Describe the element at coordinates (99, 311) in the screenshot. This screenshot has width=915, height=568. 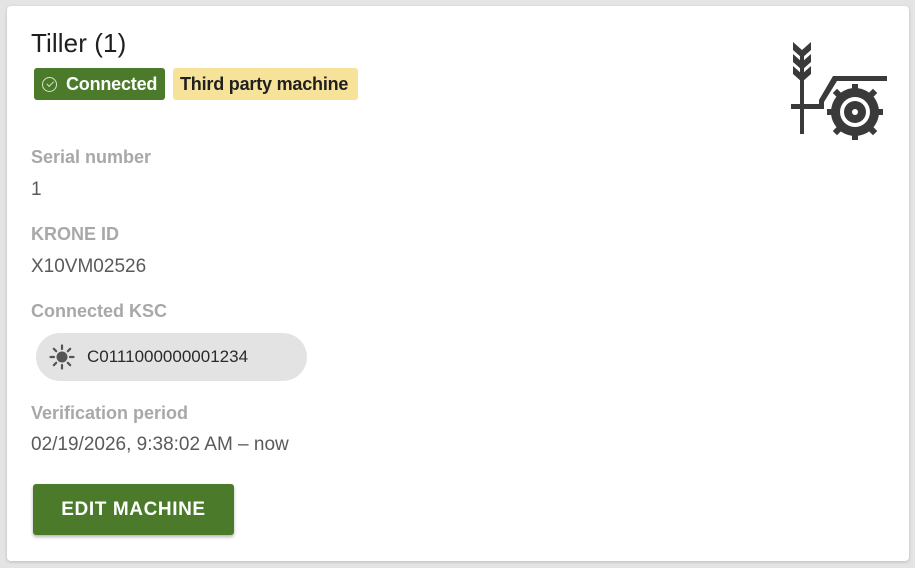
I see `connected-ksc-label: Connected KSC` at that location.